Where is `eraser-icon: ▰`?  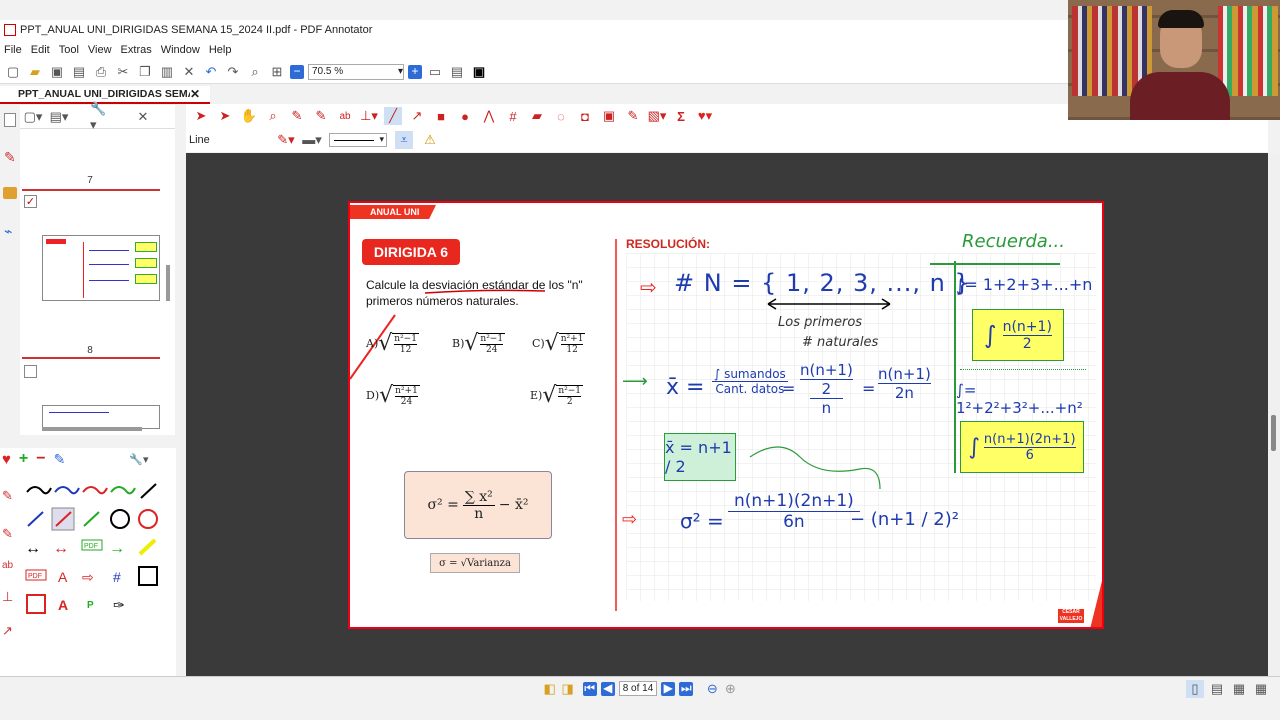
eraser-icon: ▰ is located at coordinates (537, 116).